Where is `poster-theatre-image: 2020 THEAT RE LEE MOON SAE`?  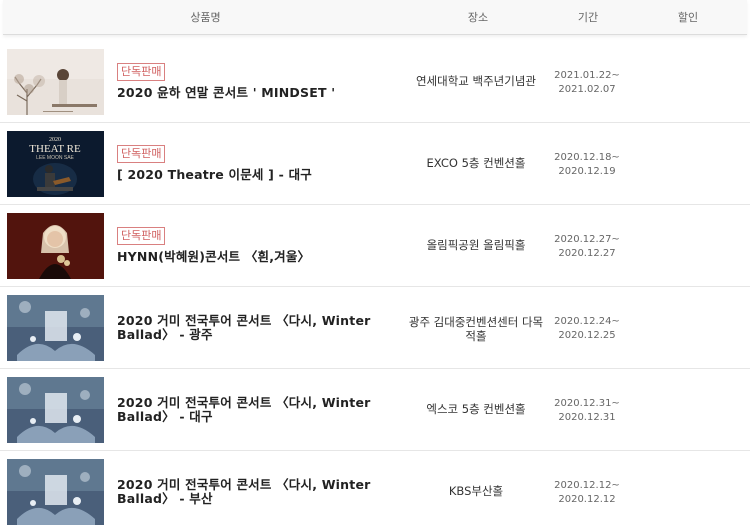 poster-theatre-image: 2020 THEAT RE LEE MOON SAE is located at coordinates (55, 164).